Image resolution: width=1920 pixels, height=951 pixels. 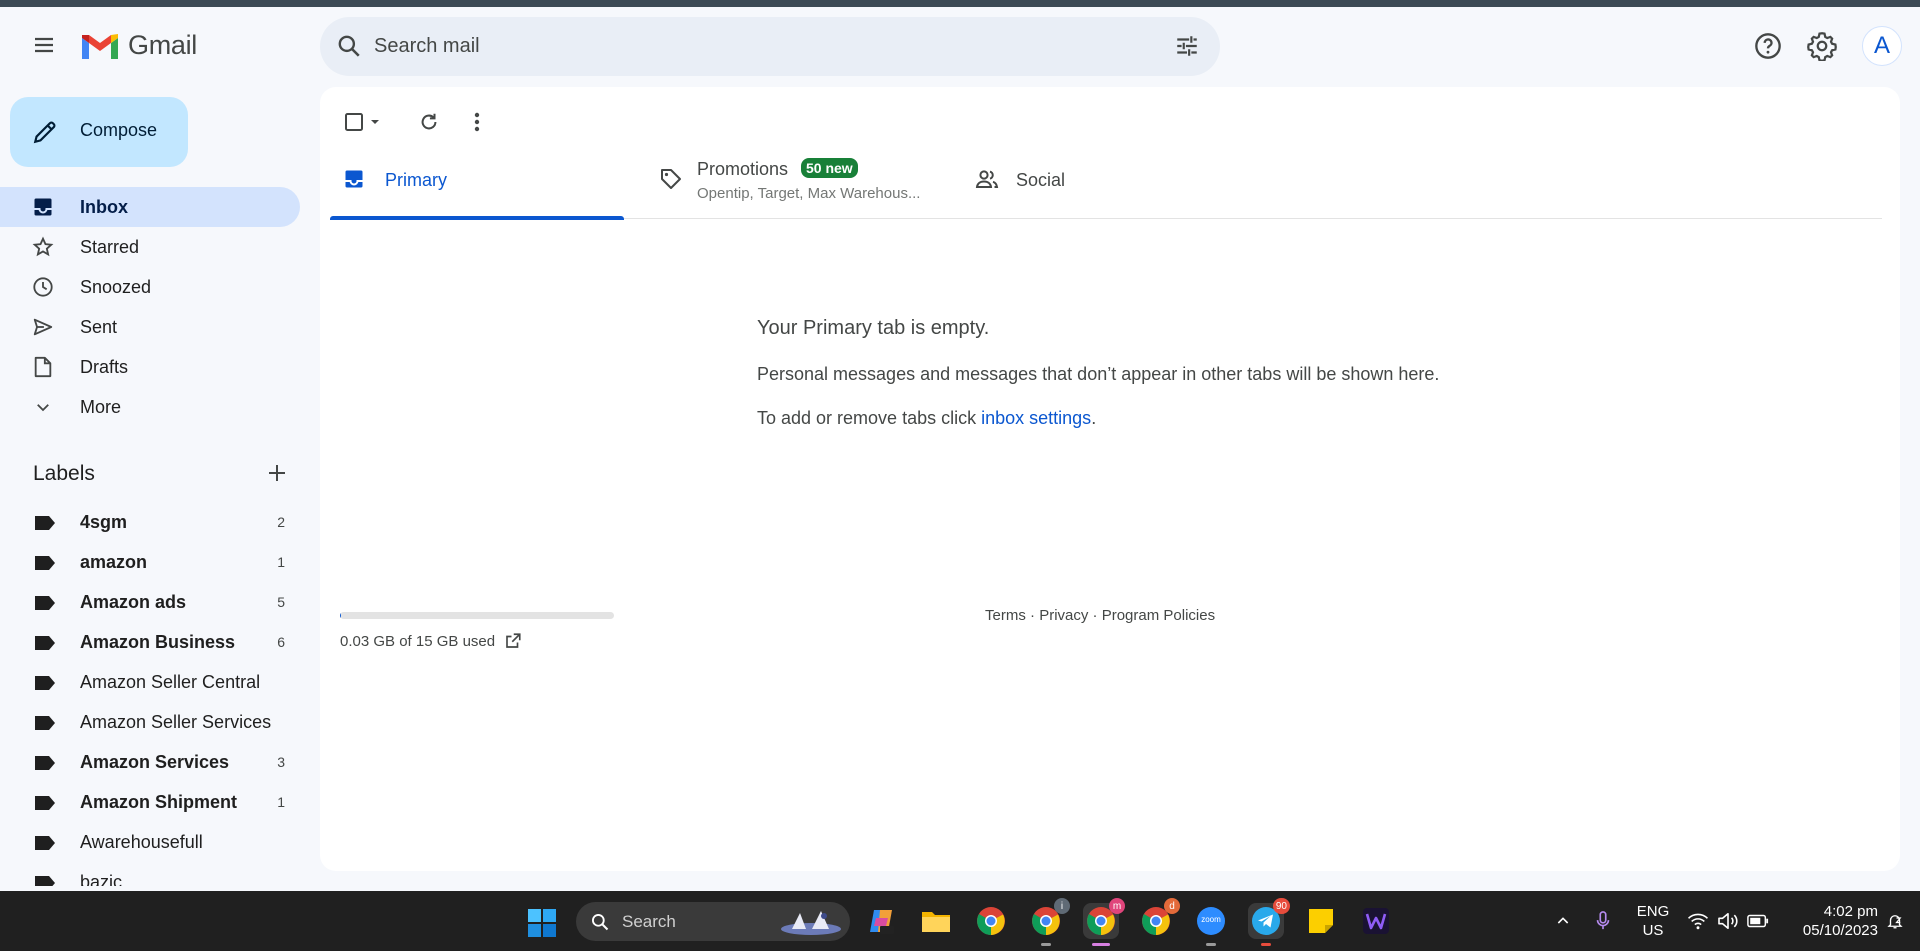 What do you see at coordinates (418, 641) in the screenshot?
I see `storage-usage-text: 0.03 GB of 15 GB used` at bounding box center [418, 641].